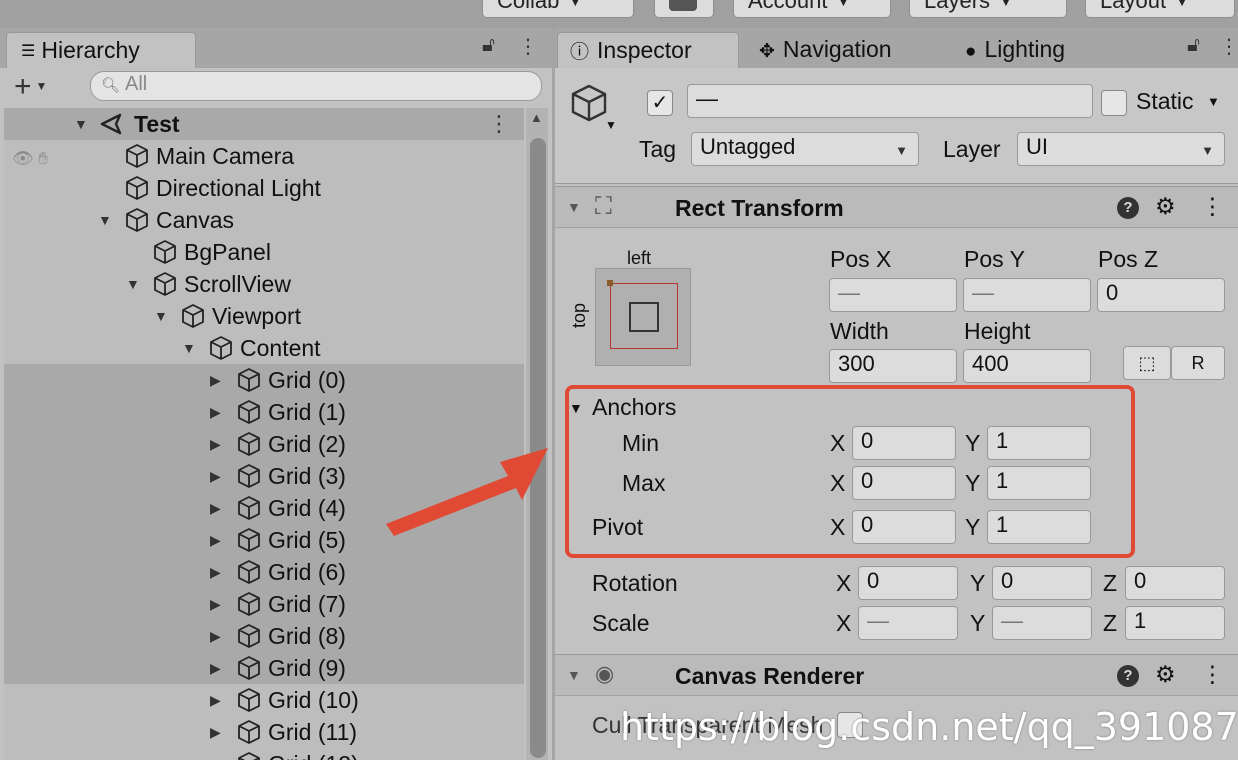  I want to click on hierarchy-item: Directional Light, so click(264, 188).